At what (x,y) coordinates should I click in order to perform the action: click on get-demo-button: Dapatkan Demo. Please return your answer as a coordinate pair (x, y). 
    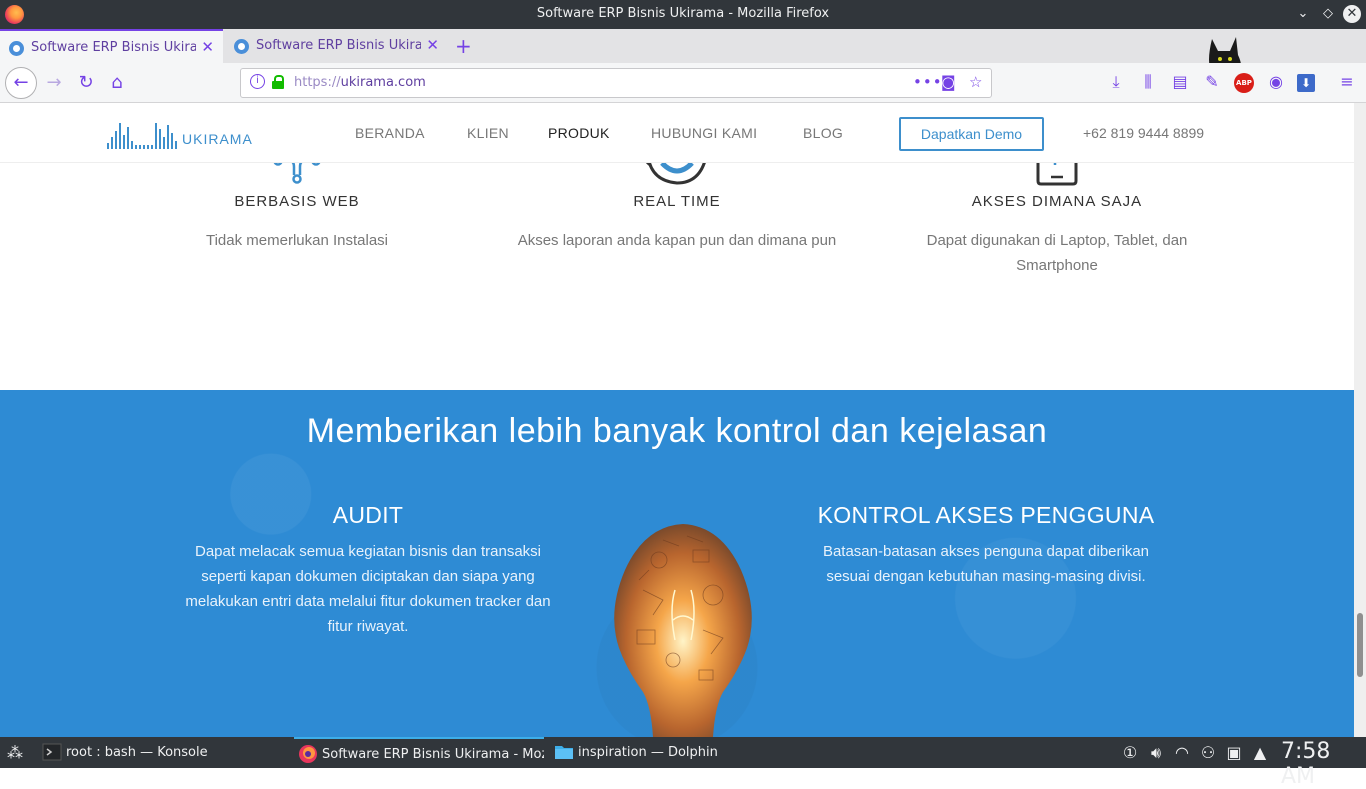
    Looking at the image, I should click on (971, 134).